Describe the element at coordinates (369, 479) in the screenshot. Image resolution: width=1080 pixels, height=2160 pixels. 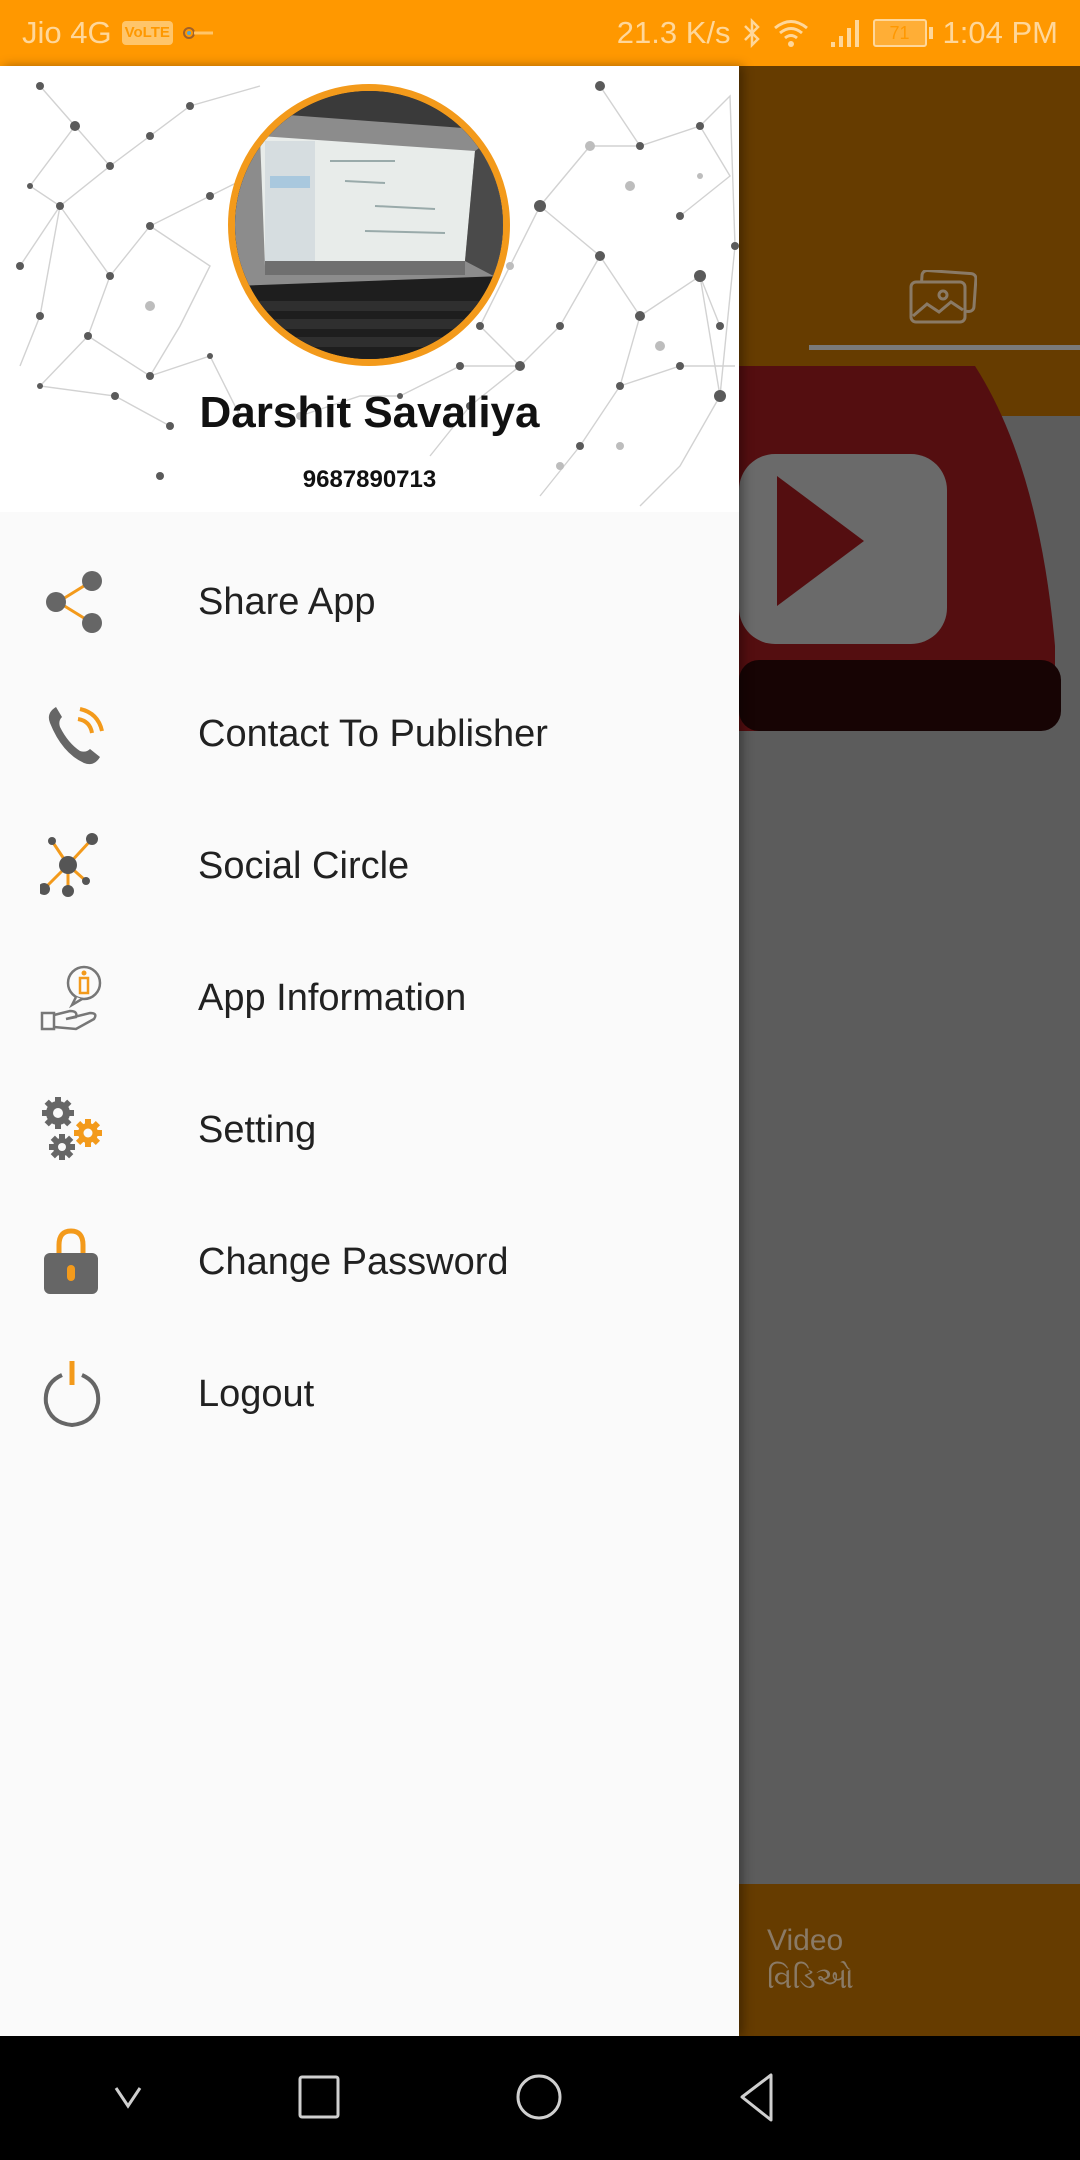
I see `profile-phone: 9687890713` at that location.